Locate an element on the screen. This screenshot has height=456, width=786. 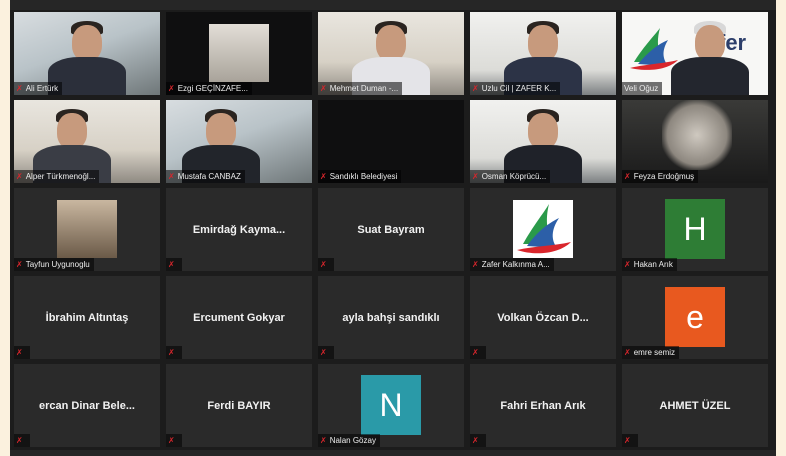
participant-tile: ayla bahşi sandıklı ✗ is located at coordinates (391, 317).